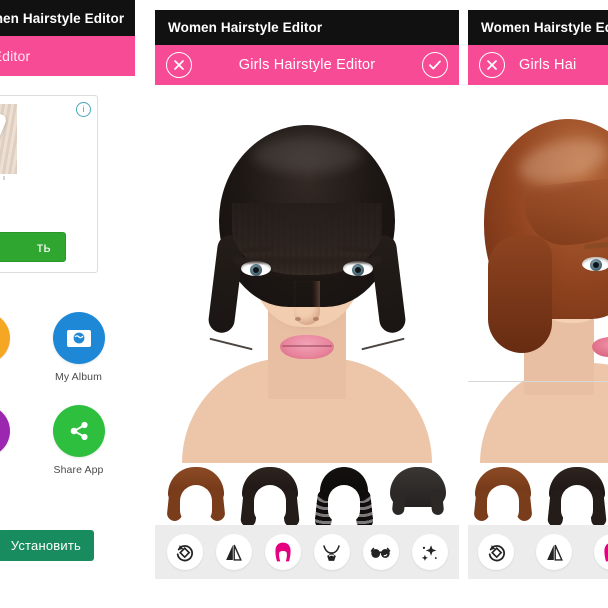 Image resolution: width=608 pixels, height=608 pixels. I want to click on model-nose, so click(307, 303).